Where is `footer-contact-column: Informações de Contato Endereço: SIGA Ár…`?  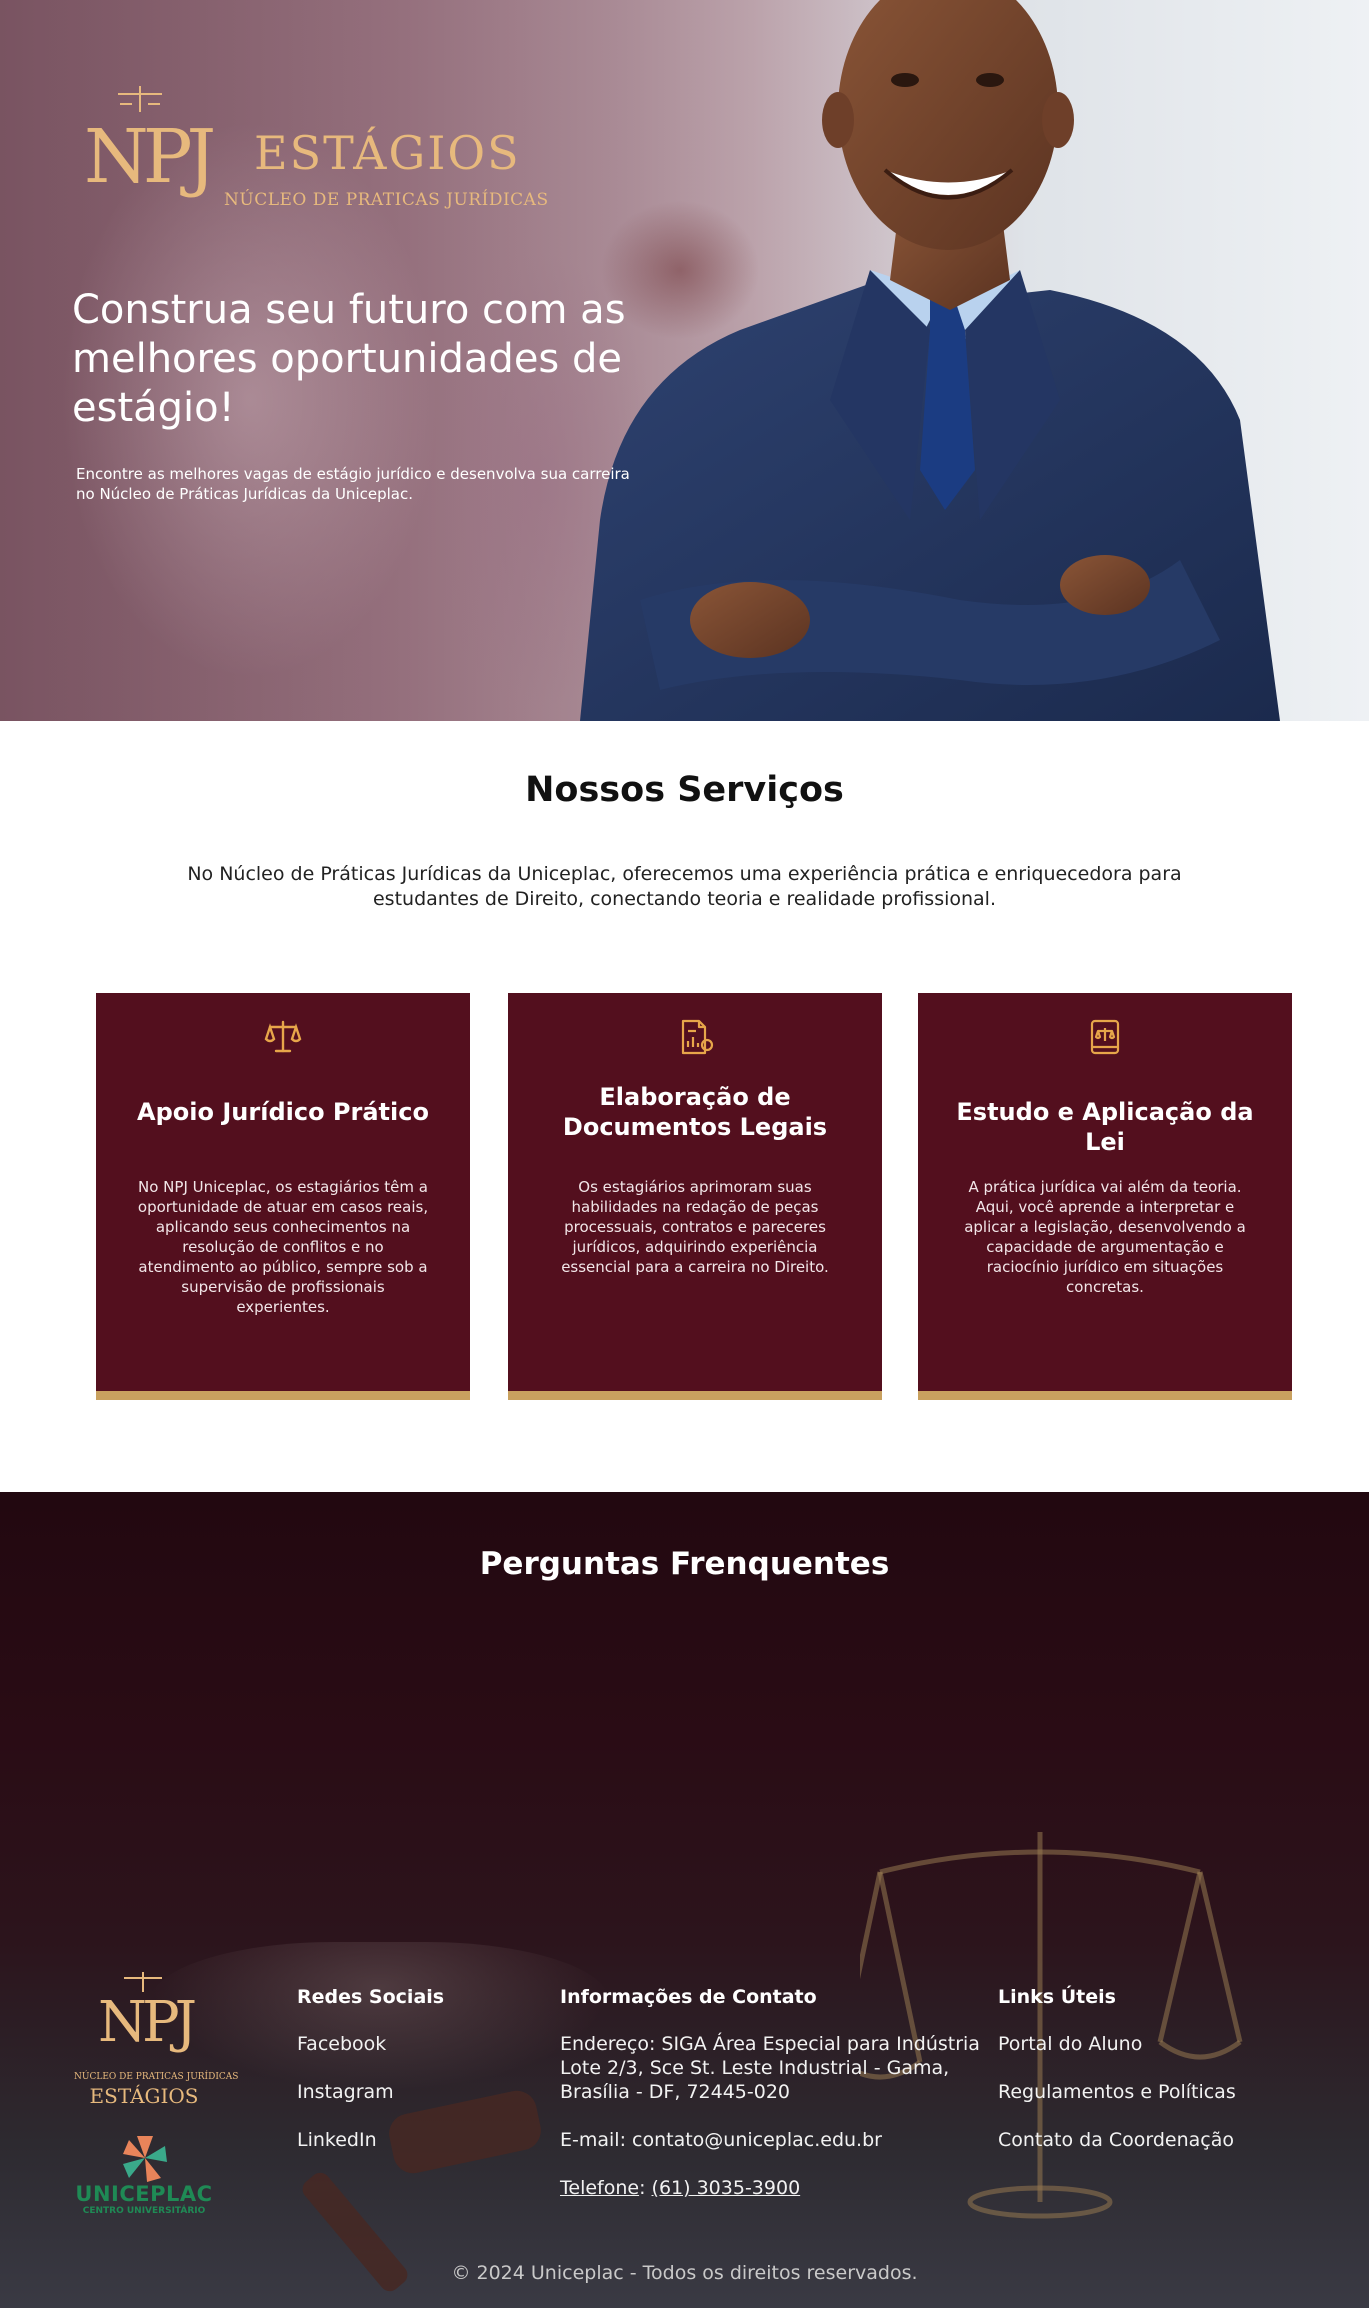 footer-contact-column: Informações de Contato Endereço: SIGA Ár… is located at coordinates (775, 2105).